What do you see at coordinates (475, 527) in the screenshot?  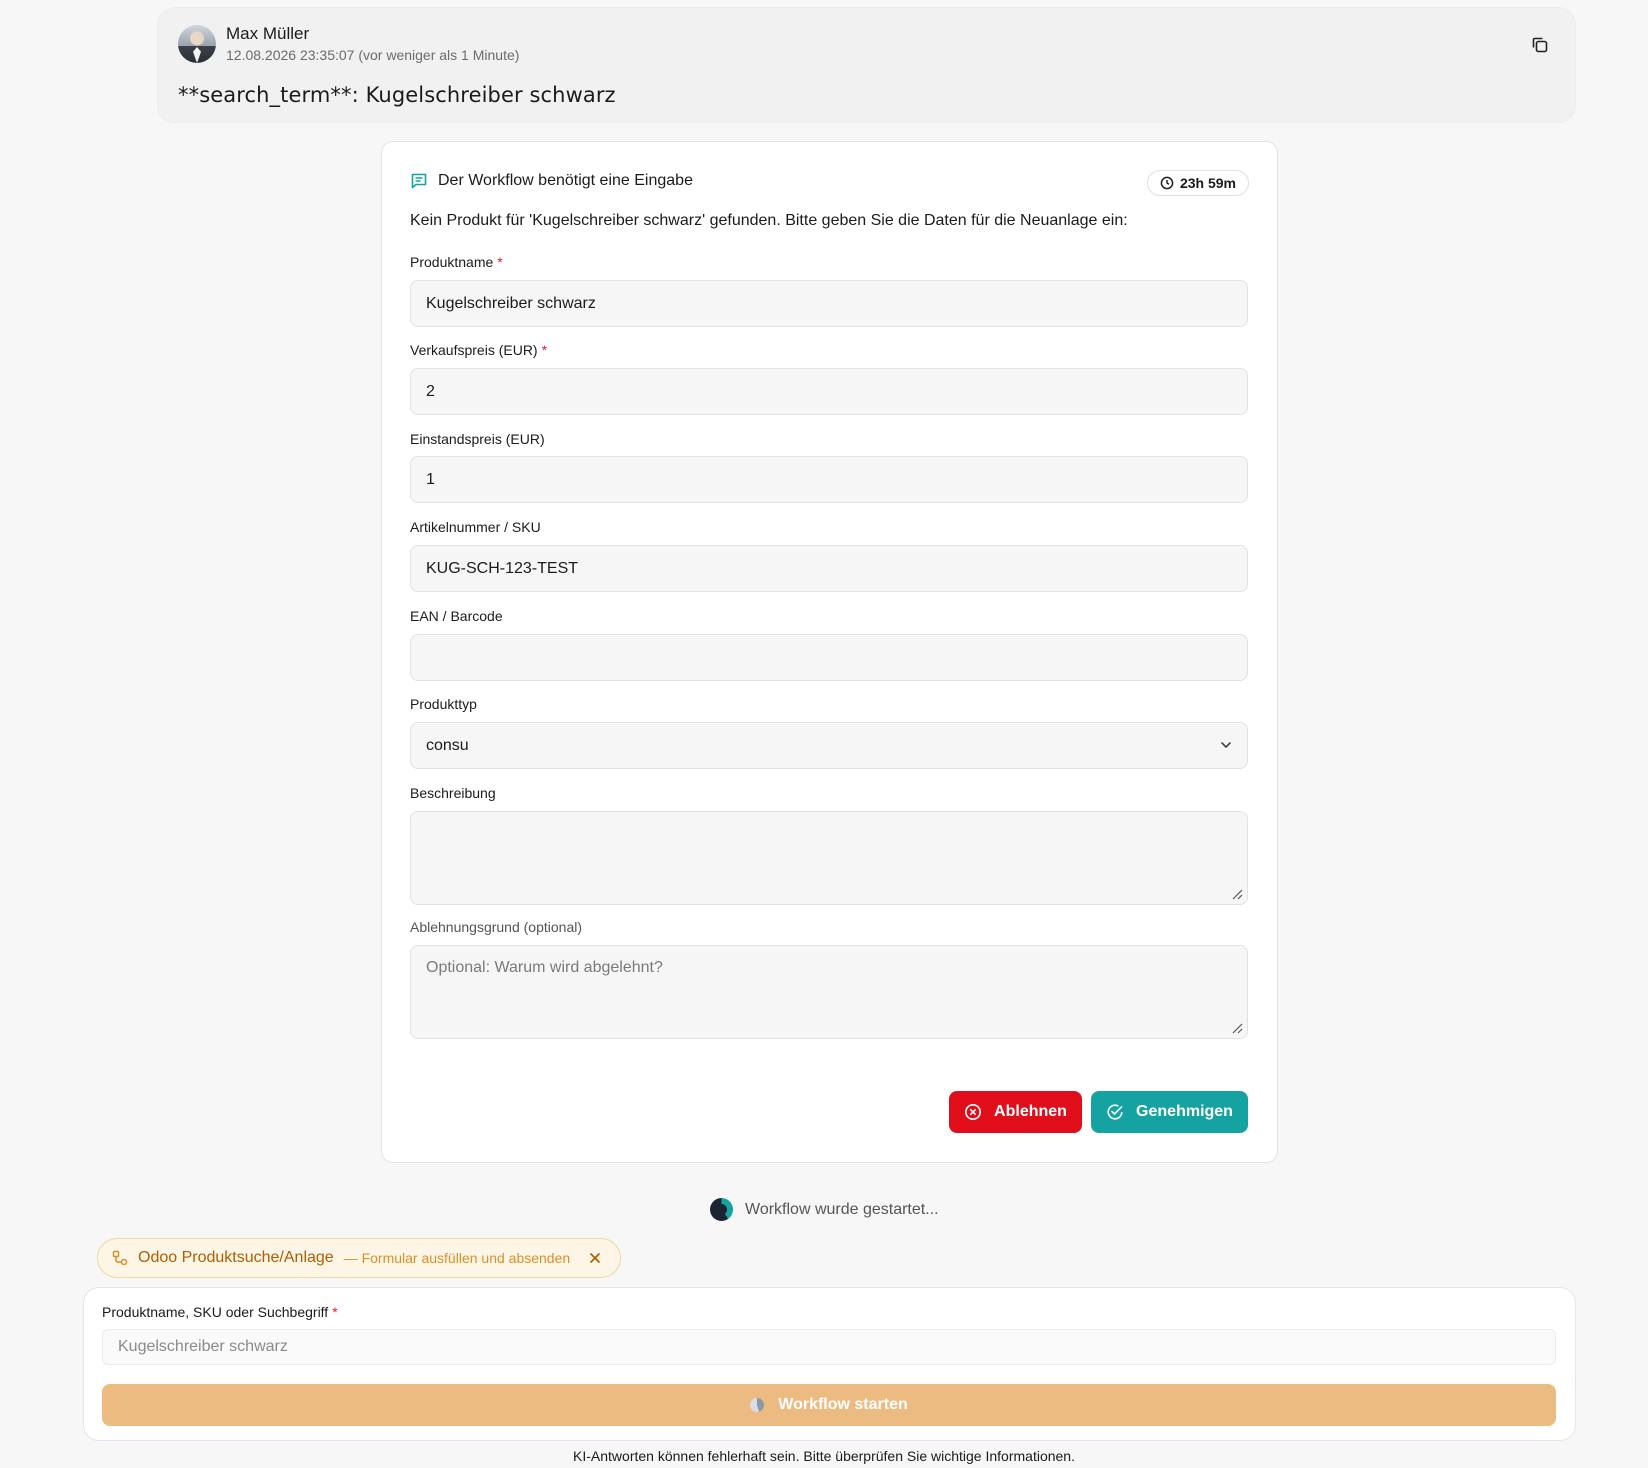 I see `sku-label: Artikelnummer / SKU` at bounding box center [475, 527].